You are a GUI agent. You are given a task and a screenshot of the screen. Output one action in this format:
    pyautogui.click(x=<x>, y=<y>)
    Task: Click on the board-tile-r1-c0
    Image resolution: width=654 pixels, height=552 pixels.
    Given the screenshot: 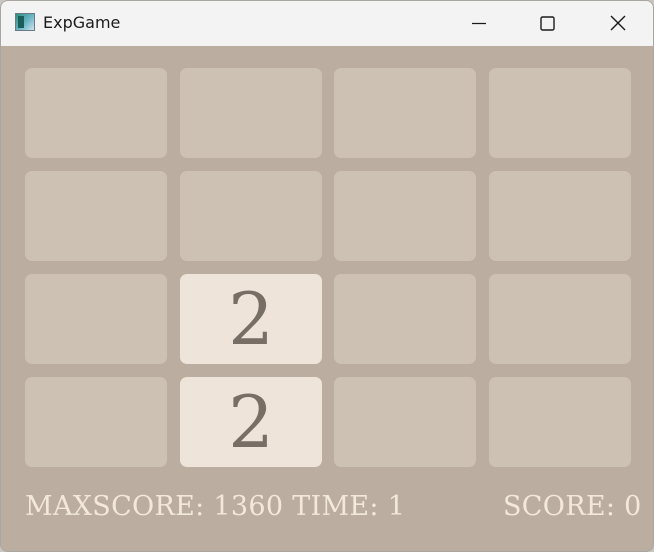 What is the action you would take?
    pyautogui.click(x=96, y=216)
    